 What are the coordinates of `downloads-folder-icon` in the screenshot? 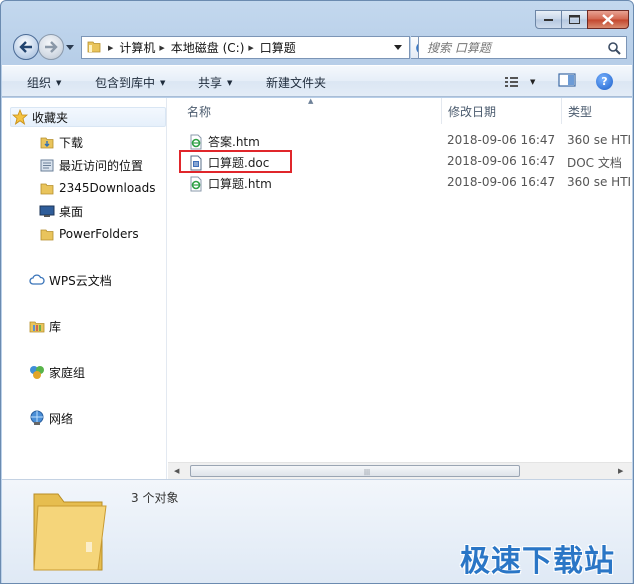 It's located at (47, 142).